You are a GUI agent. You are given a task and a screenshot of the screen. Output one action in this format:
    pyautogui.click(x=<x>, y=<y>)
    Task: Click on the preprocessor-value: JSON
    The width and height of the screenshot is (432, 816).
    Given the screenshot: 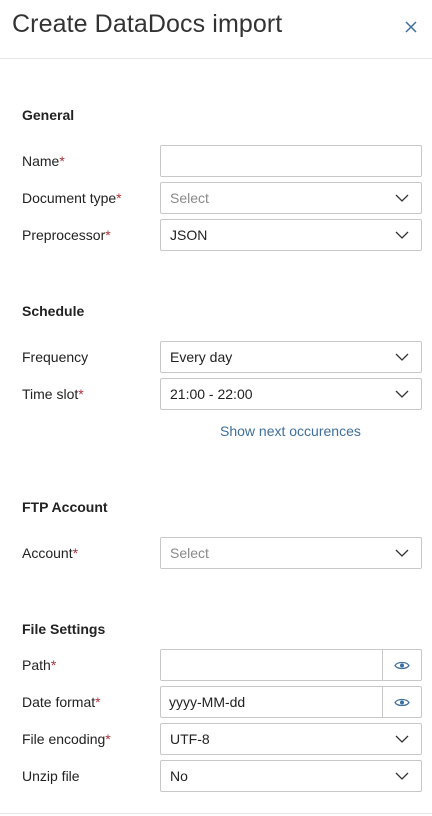 What is the action you would take?
    pyautogui.click(x=189, y=235)
    